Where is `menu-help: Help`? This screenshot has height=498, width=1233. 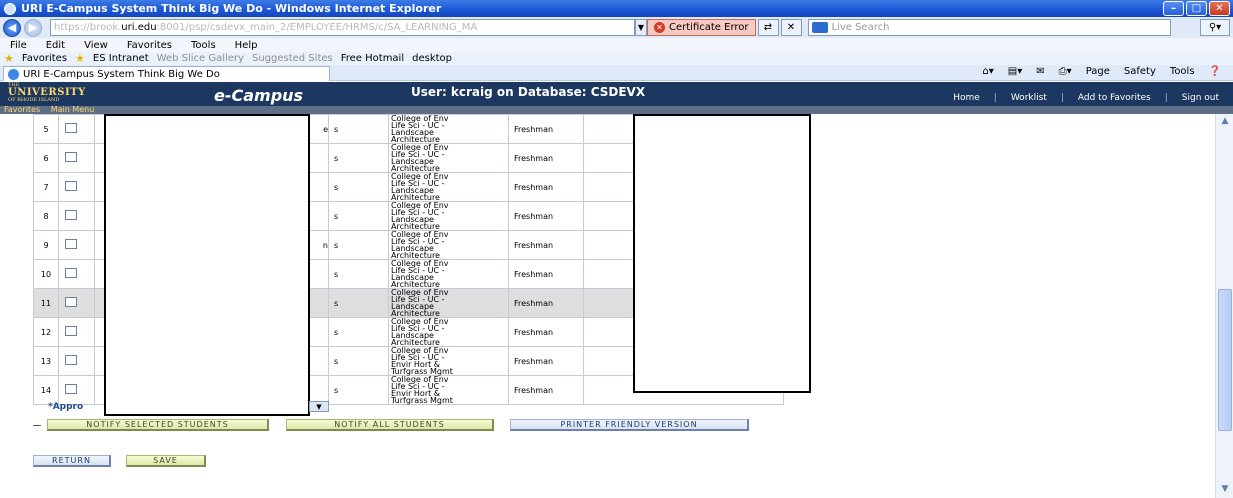 menu-help: Help is located at coordinates (246, 45).